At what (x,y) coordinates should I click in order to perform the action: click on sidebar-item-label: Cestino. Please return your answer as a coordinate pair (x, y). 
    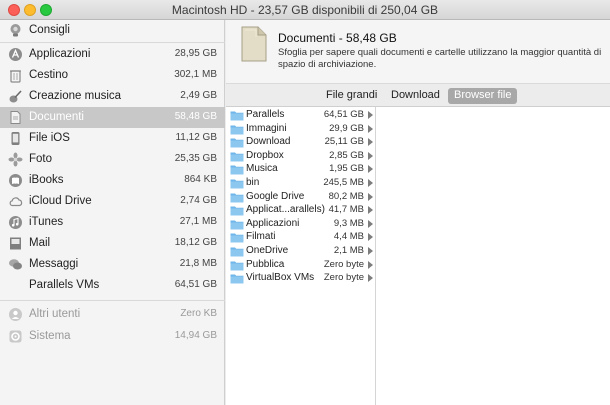
    Looking at the image, I should click on (48, 75).